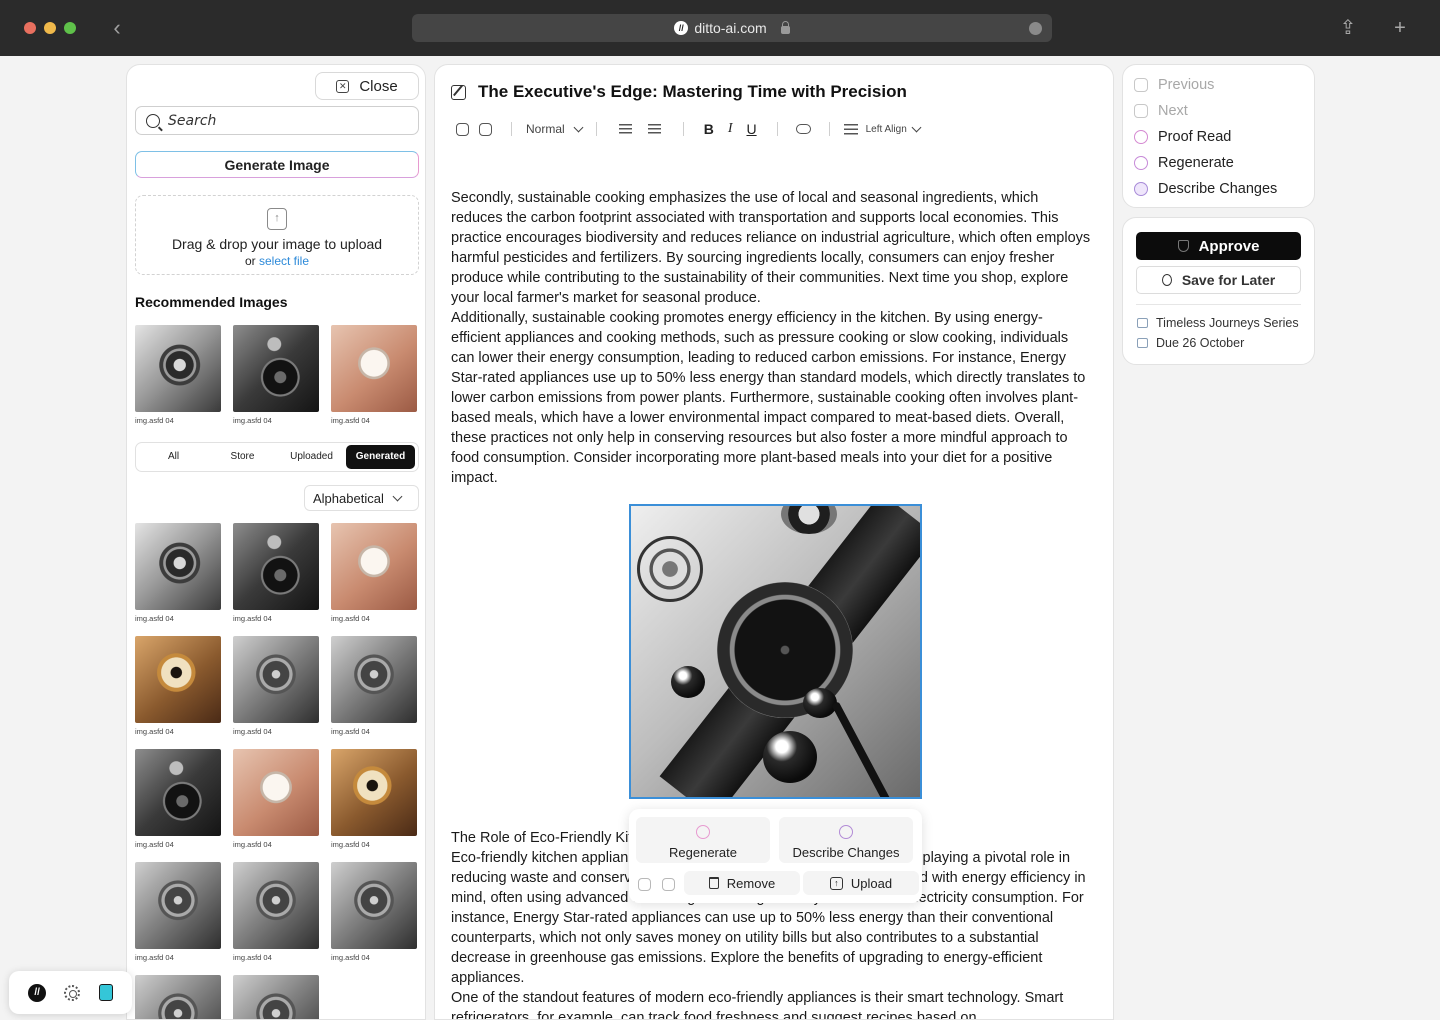  What do you see at coordinates (1218, 280) in the screenshot?
I see `save-for-later-button: Save for Later` at bounding box center [1218, 280].